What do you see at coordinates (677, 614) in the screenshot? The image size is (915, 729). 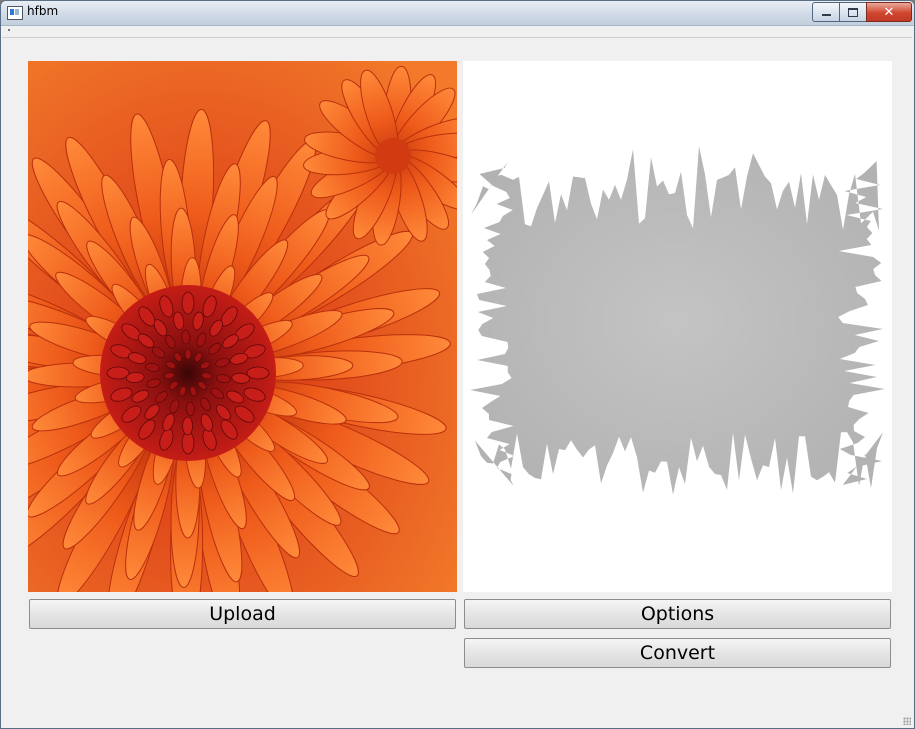 I see `options-button: Options` at bounding box center [677, 614].